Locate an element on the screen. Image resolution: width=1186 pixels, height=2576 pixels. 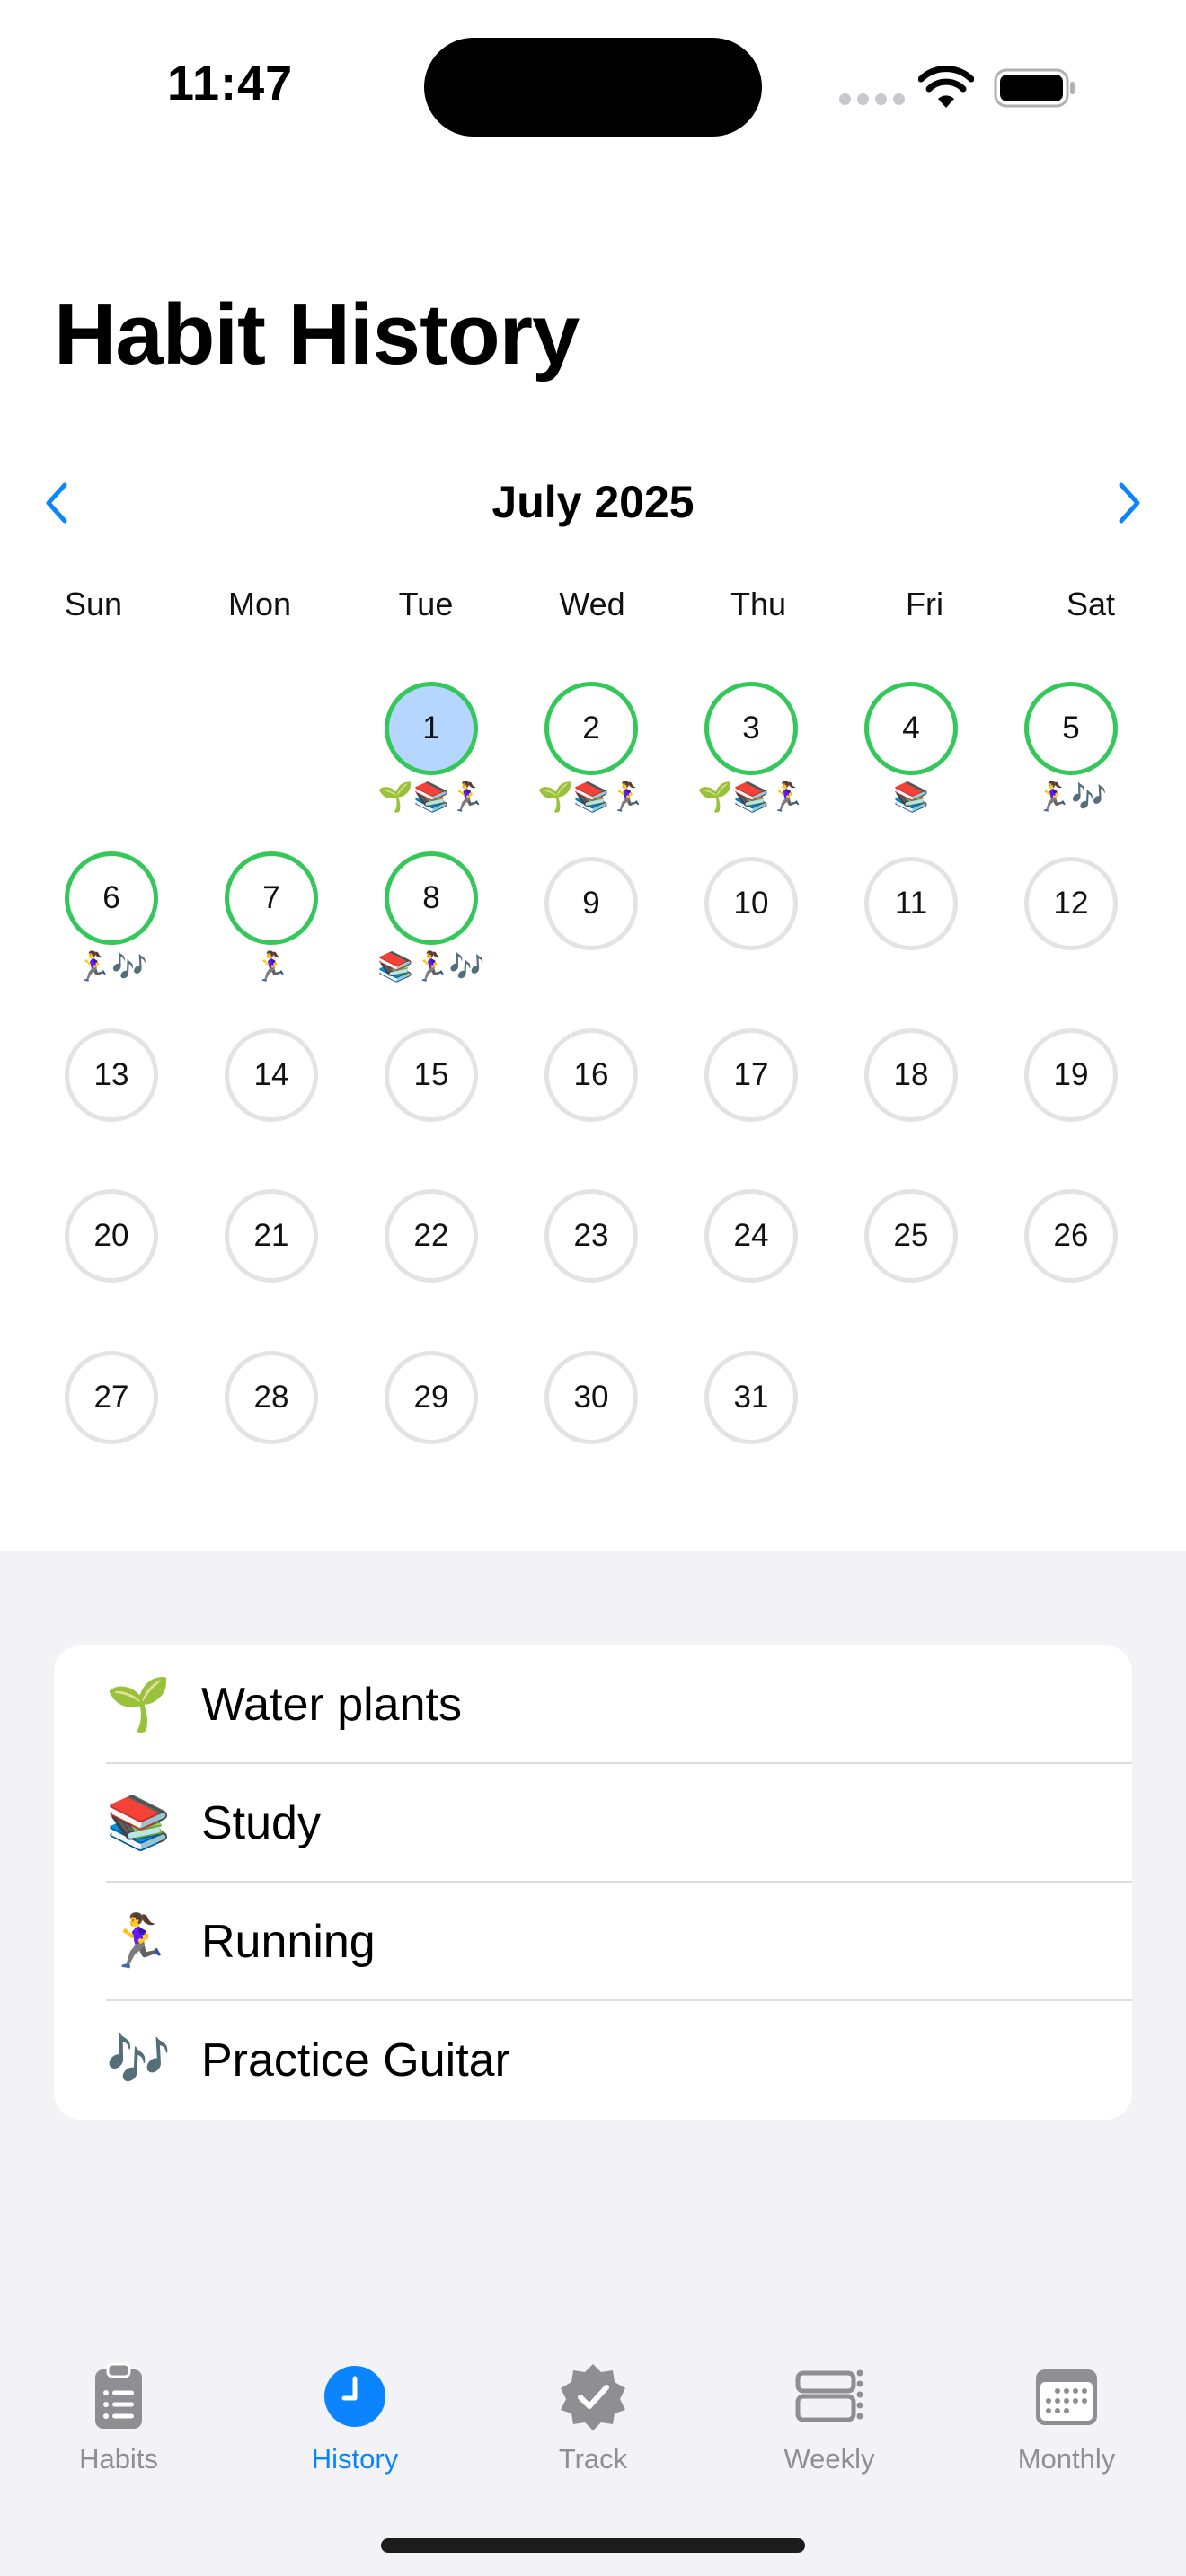
day-habit-emojis: 📚🏃‍♀️🎶 is located at coordinates (431, 966).